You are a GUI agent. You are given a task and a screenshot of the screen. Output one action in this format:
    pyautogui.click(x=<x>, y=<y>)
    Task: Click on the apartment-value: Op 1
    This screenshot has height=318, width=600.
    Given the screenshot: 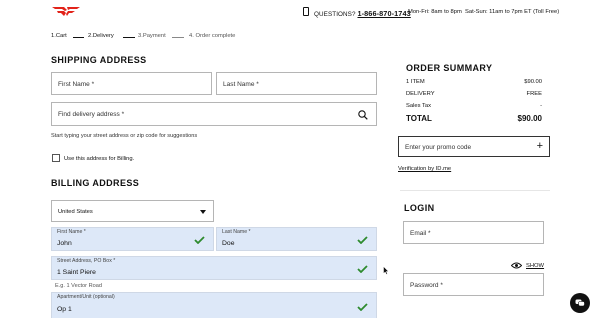 What is the action you would take?
    pyautogui.click(x=64, y=309)
    